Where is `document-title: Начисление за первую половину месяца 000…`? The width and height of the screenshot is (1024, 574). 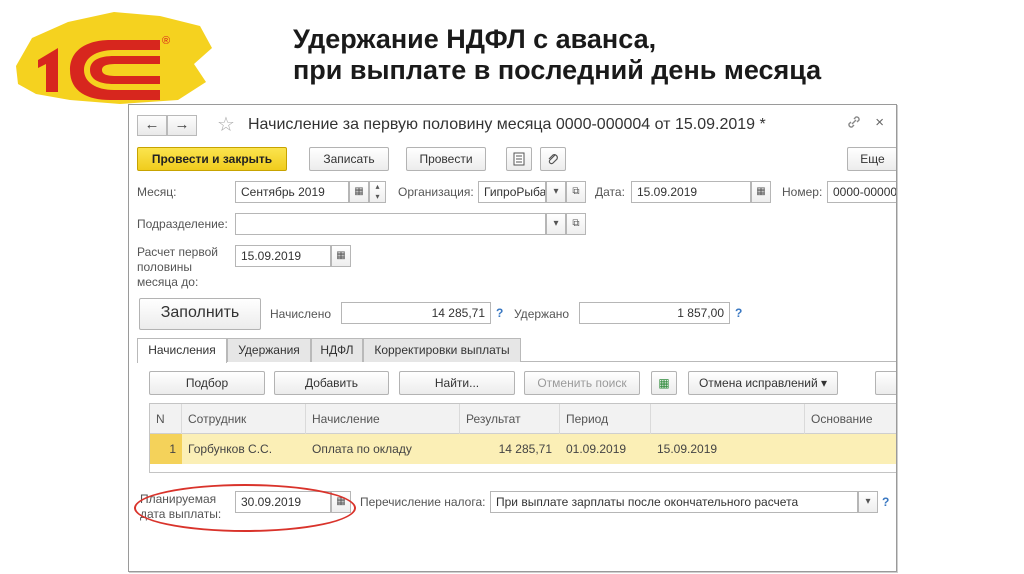 document-title: Начисление за первую половину месяца 000… is located at coordinates (507, 124).